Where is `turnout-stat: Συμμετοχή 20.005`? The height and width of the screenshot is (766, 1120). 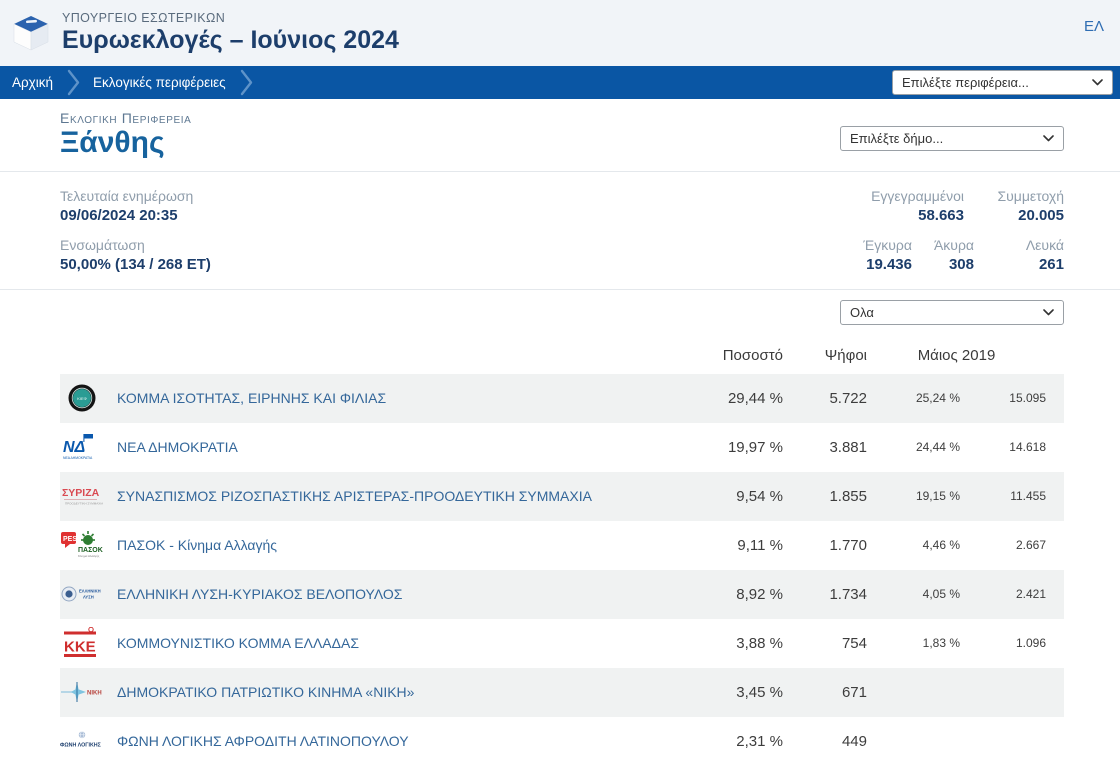 turnout-stat: Συμμετοχή 20.005 is located at coordinates (1014, 206).